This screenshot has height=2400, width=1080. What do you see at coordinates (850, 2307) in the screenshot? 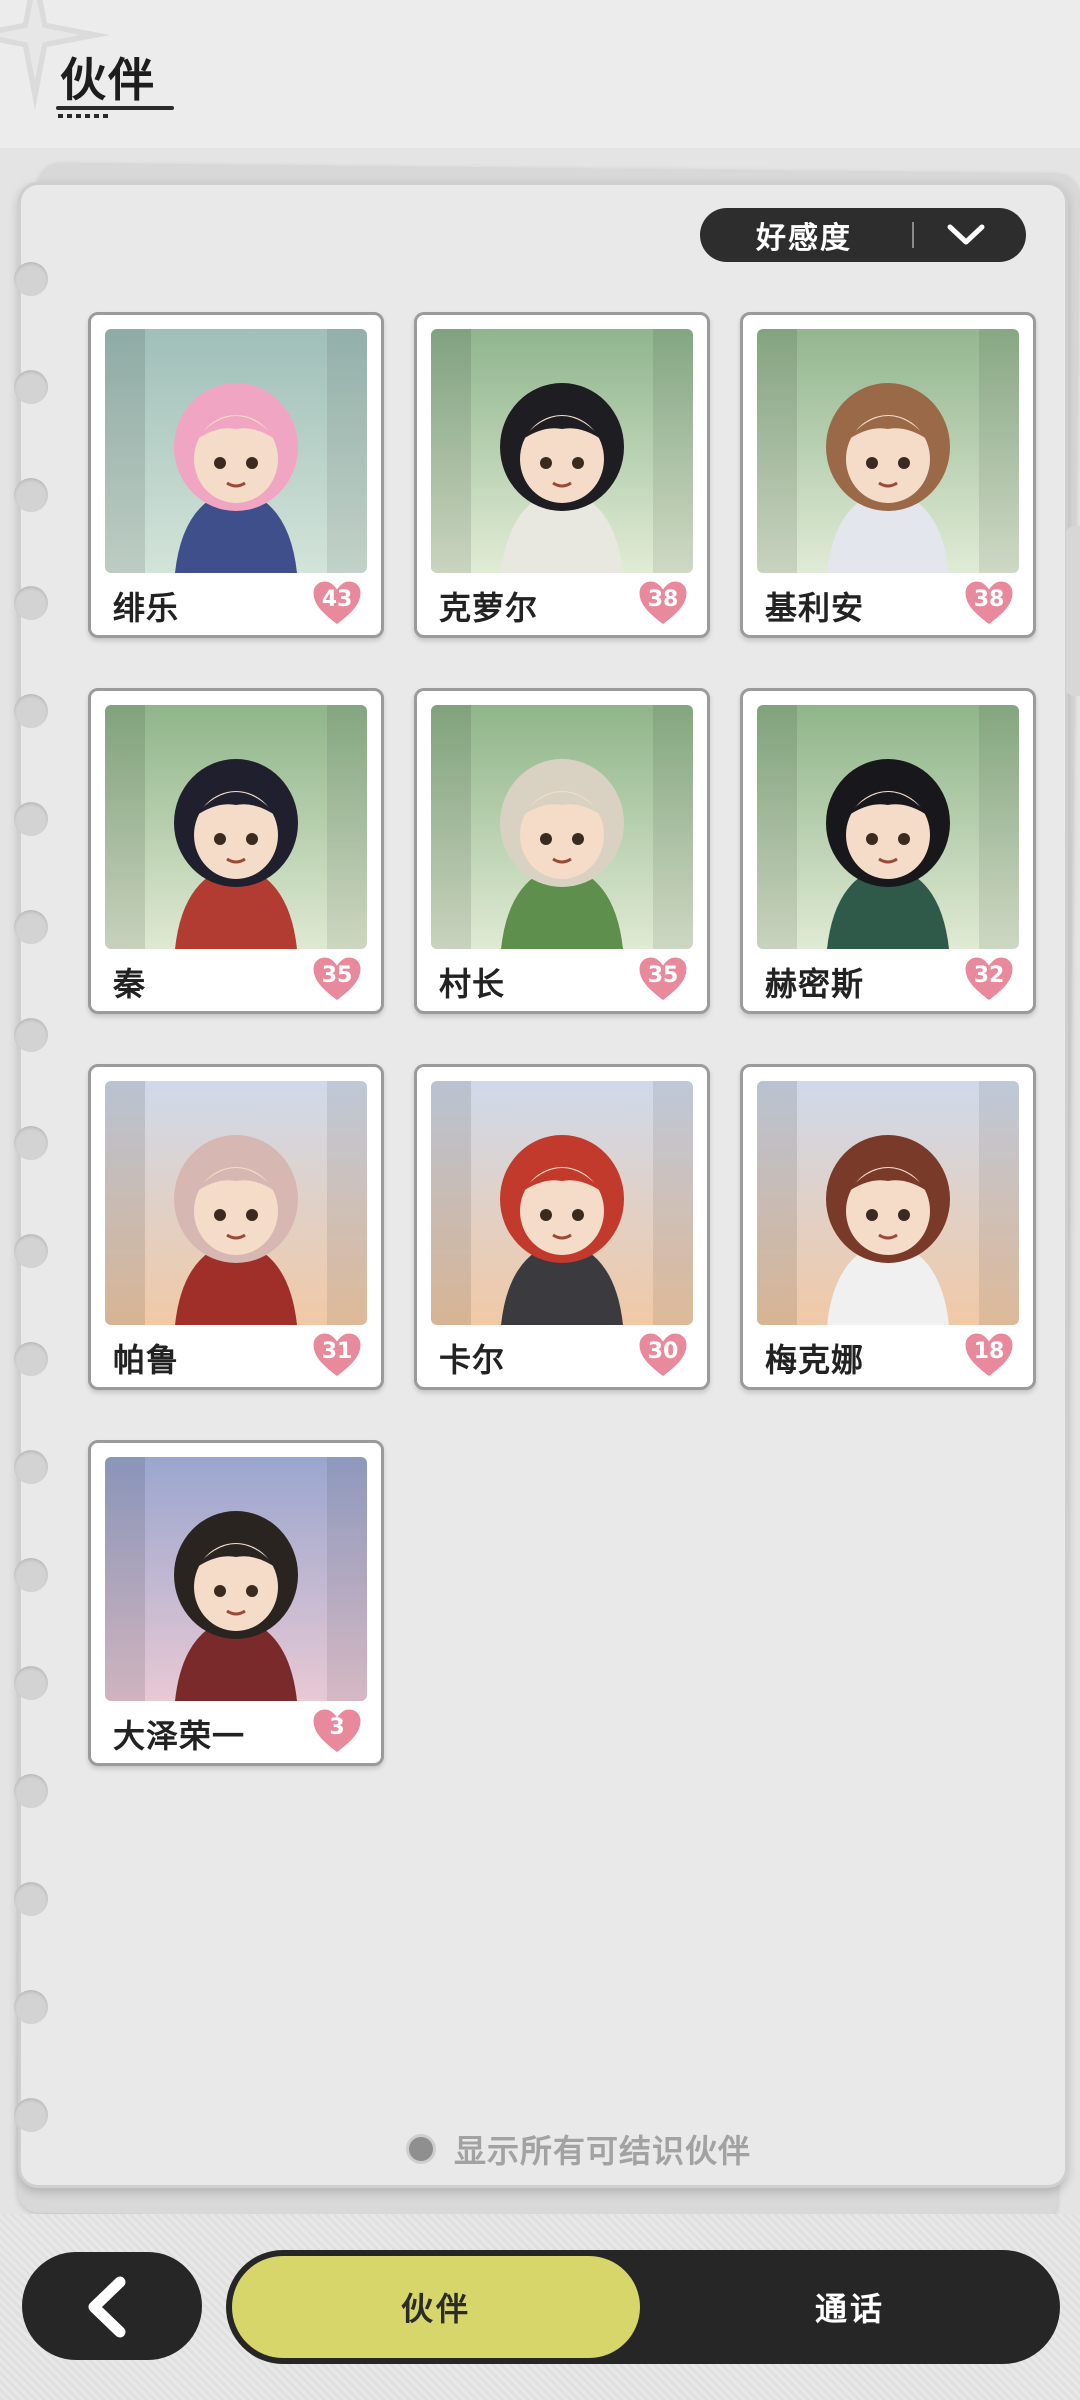
I see `tab-calls: 通话` at bounding box center [850, 2307].